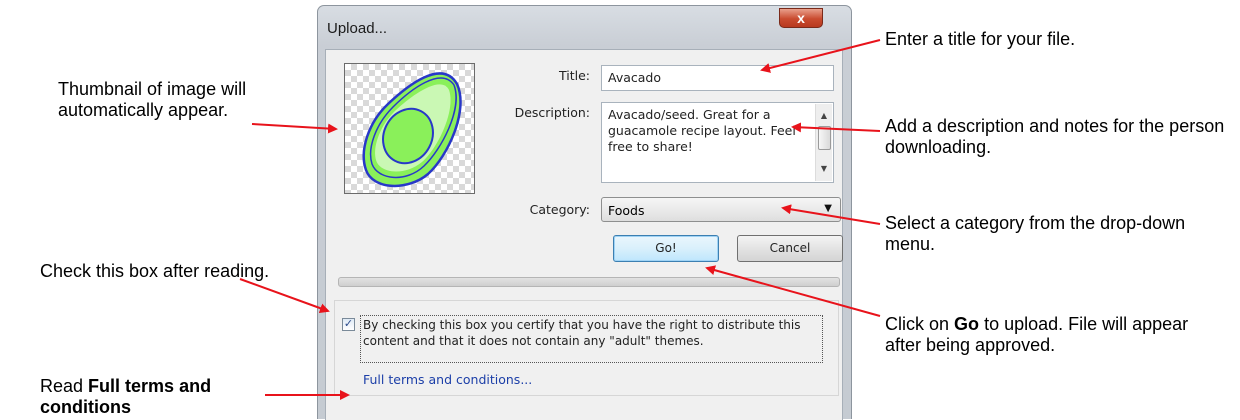 This screenshot has width=1240, height=420. I want to click on upload-progress-bar, so click(589, 282).